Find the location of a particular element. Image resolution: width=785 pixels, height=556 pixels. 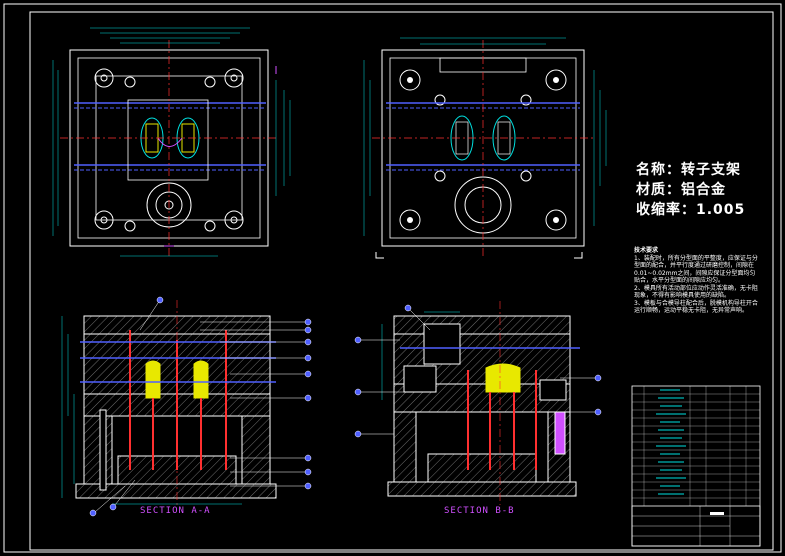

shrink-line: 收缩率：1.005 is located at coordinates (690, 210).